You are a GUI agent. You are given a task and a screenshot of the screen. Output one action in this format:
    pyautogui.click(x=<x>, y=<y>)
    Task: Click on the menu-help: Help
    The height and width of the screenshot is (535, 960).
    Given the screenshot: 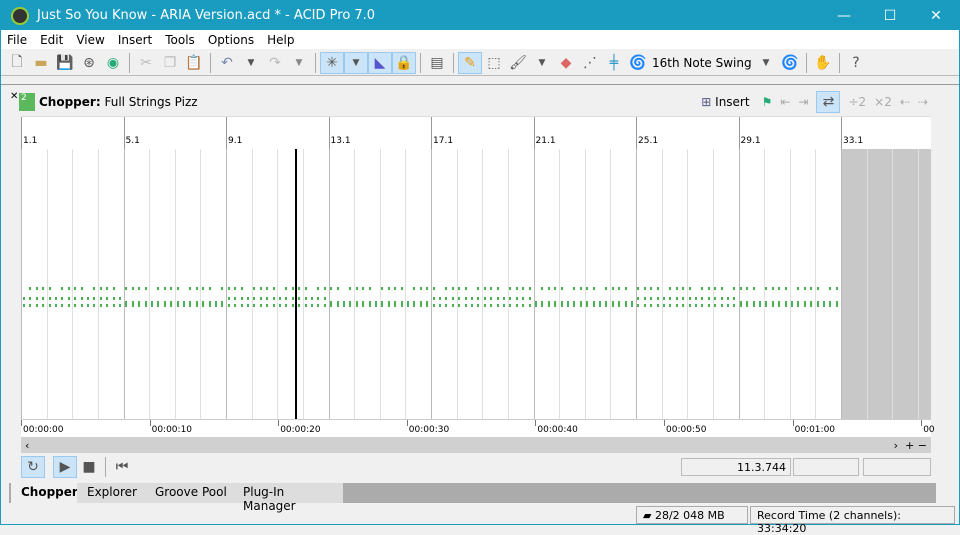 What is the action you would take?
    pyautogui.click(x=281, y=40)
    